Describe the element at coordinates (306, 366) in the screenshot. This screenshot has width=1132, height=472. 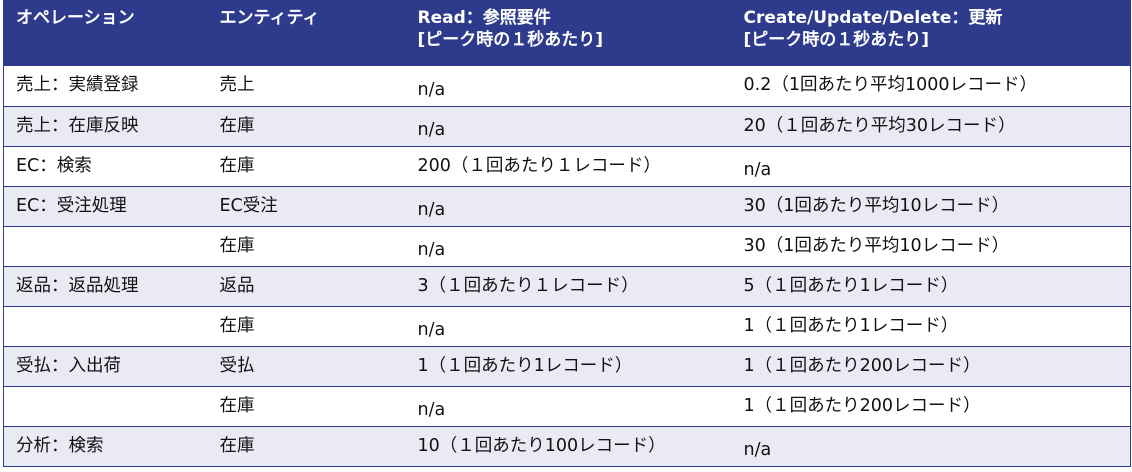
I see `cell-entity: 受払` at that location.